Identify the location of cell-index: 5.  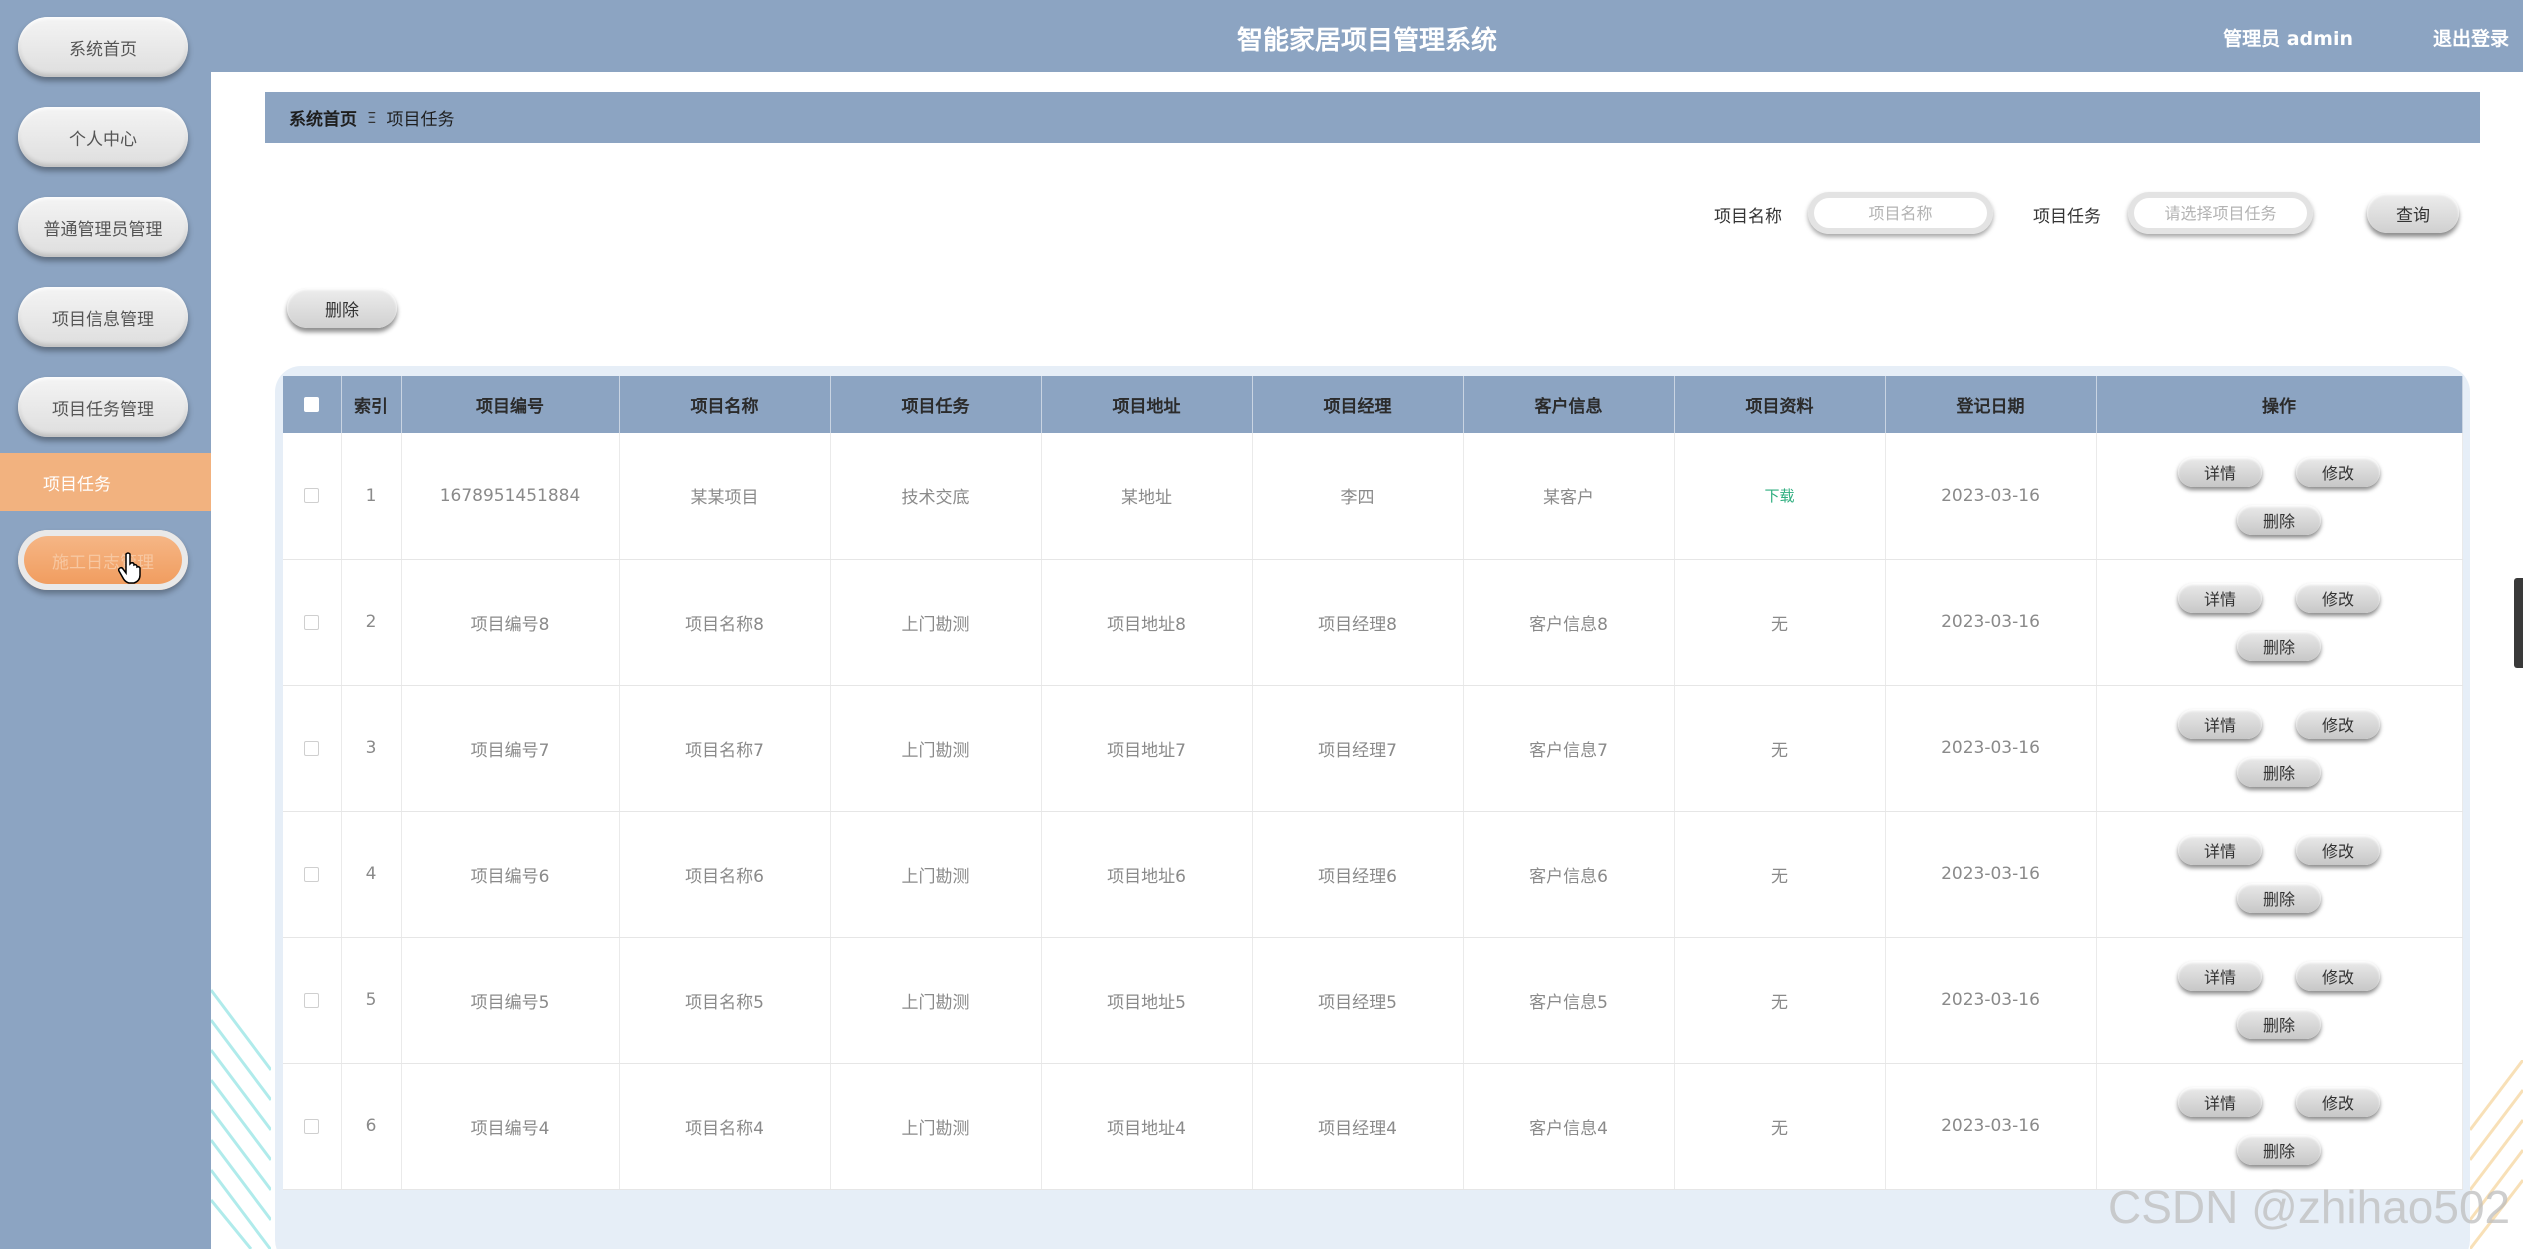
(371, 1000).